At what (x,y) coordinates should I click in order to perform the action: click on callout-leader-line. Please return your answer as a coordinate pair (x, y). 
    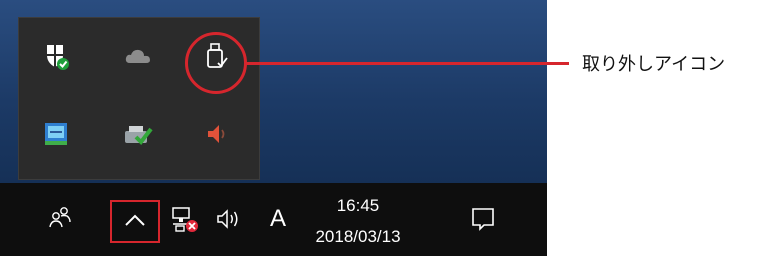
    Looking at the image, I should click on (407, 63).